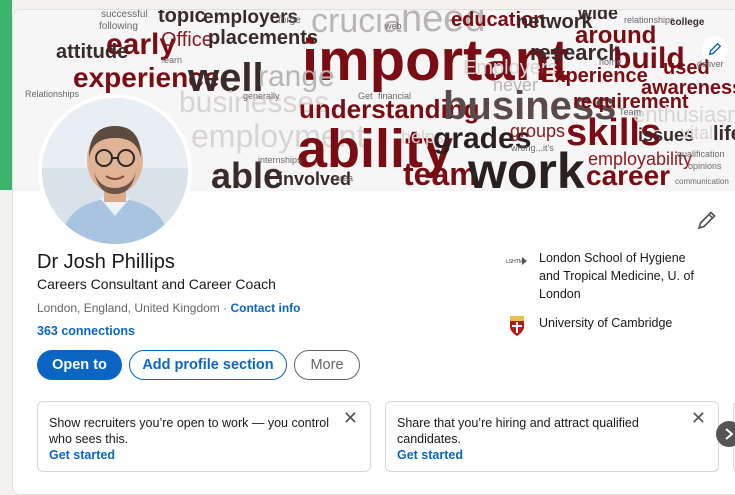  I want to click on connections-link: 363 connections, so click(86, 331).